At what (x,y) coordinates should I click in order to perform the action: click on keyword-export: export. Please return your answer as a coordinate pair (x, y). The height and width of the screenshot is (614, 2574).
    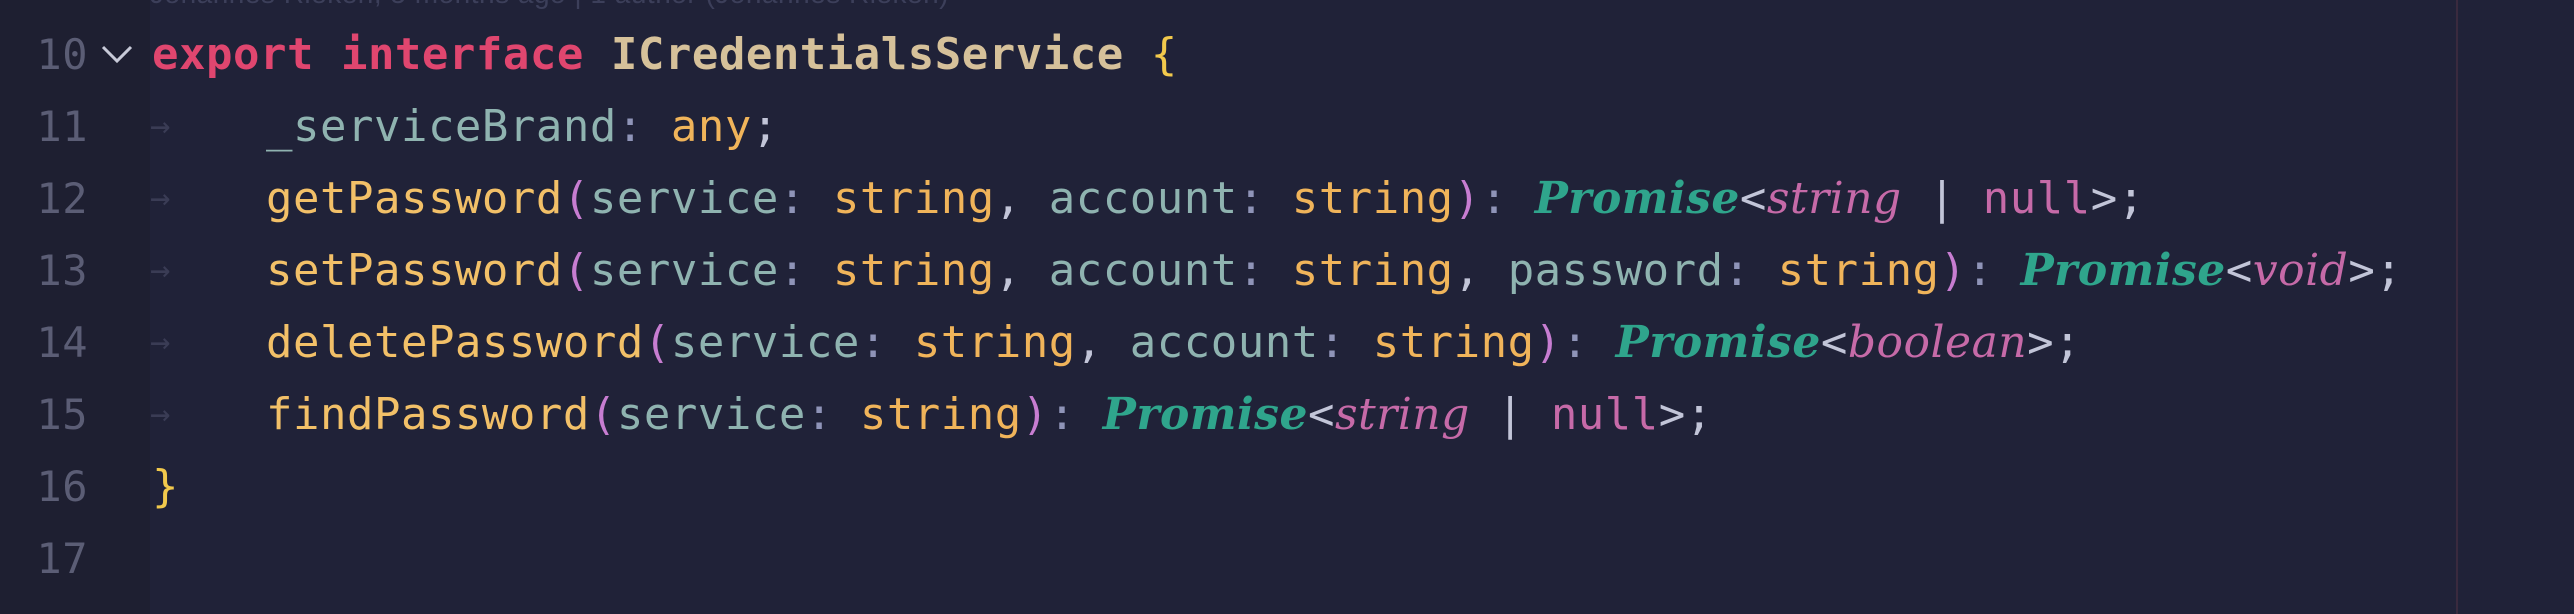
    Looking at the image, I should click on (233, 54).